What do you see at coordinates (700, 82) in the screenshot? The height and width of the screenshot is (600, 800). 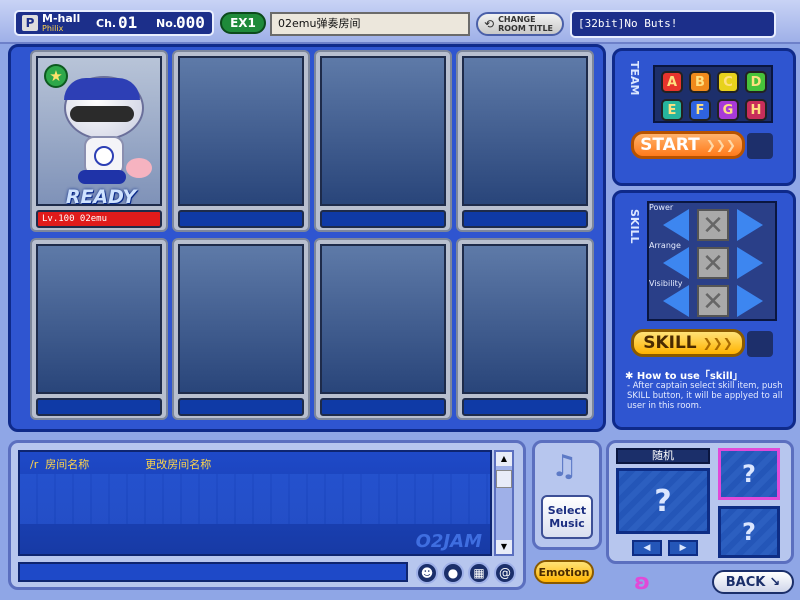 I see `team-key-b: B` at bounding box center [700, 82].